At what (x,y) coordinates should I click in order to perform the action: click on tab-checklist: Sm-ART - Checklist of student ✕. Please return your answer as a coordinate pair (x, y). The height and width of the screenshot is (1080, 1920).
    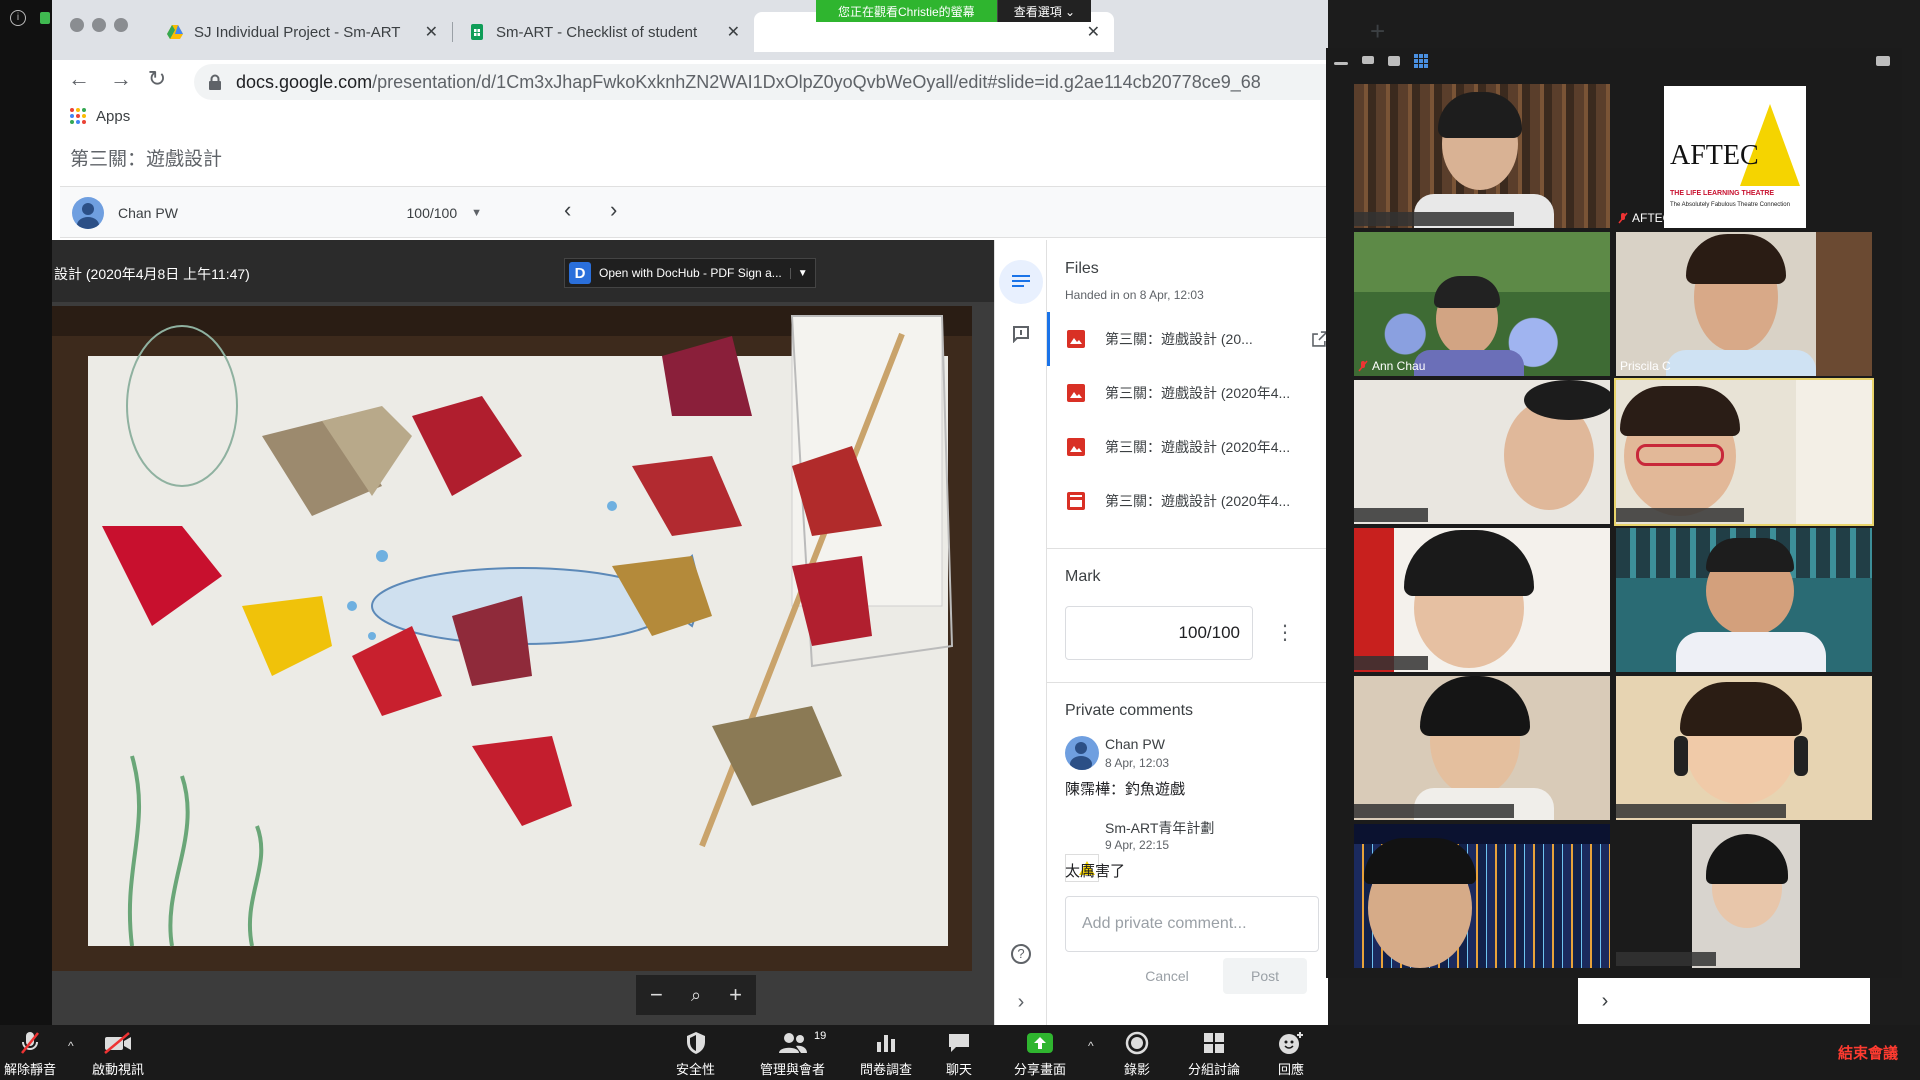
    Looking at the image, I should click on (604, 32).